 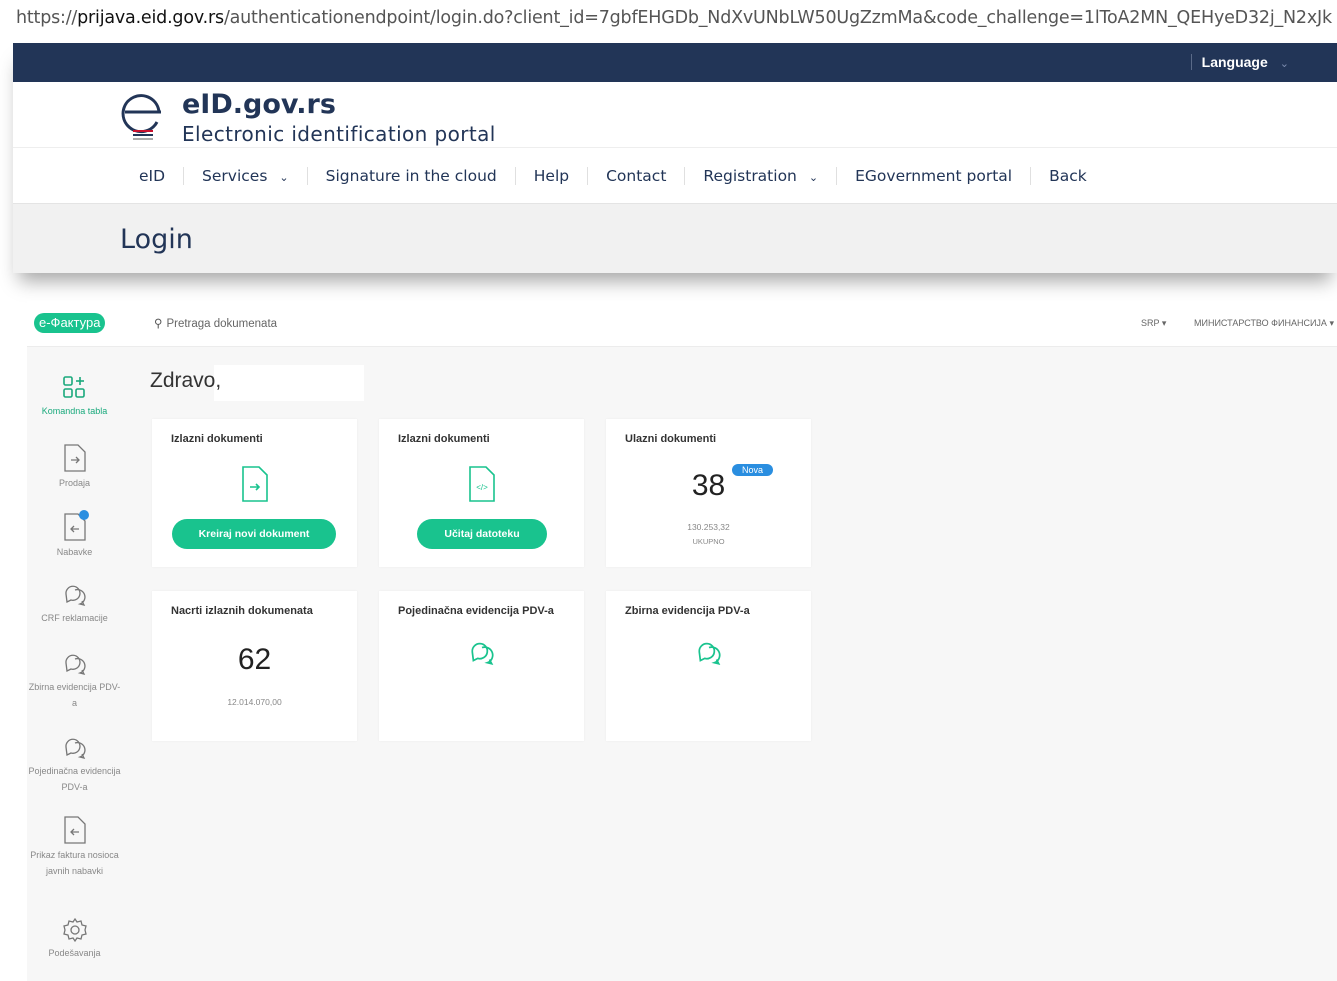 I want to click on sidebar-item-prodaja: Prodaja, so click(x=74, y=467).